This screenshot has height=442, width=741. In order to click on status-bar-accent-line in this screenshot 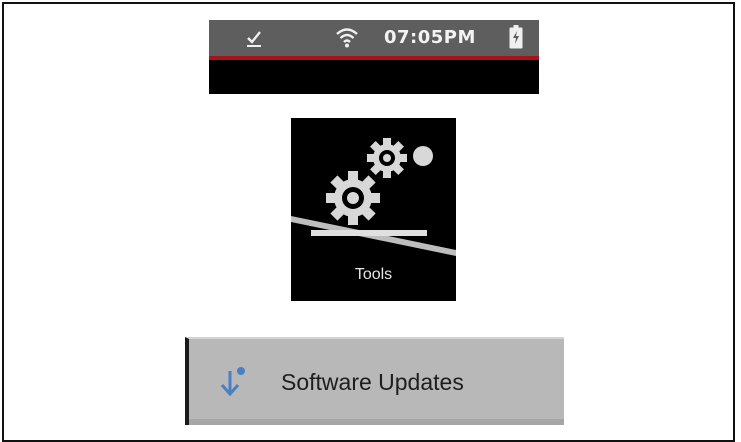, I will do `click(374, 58)`.